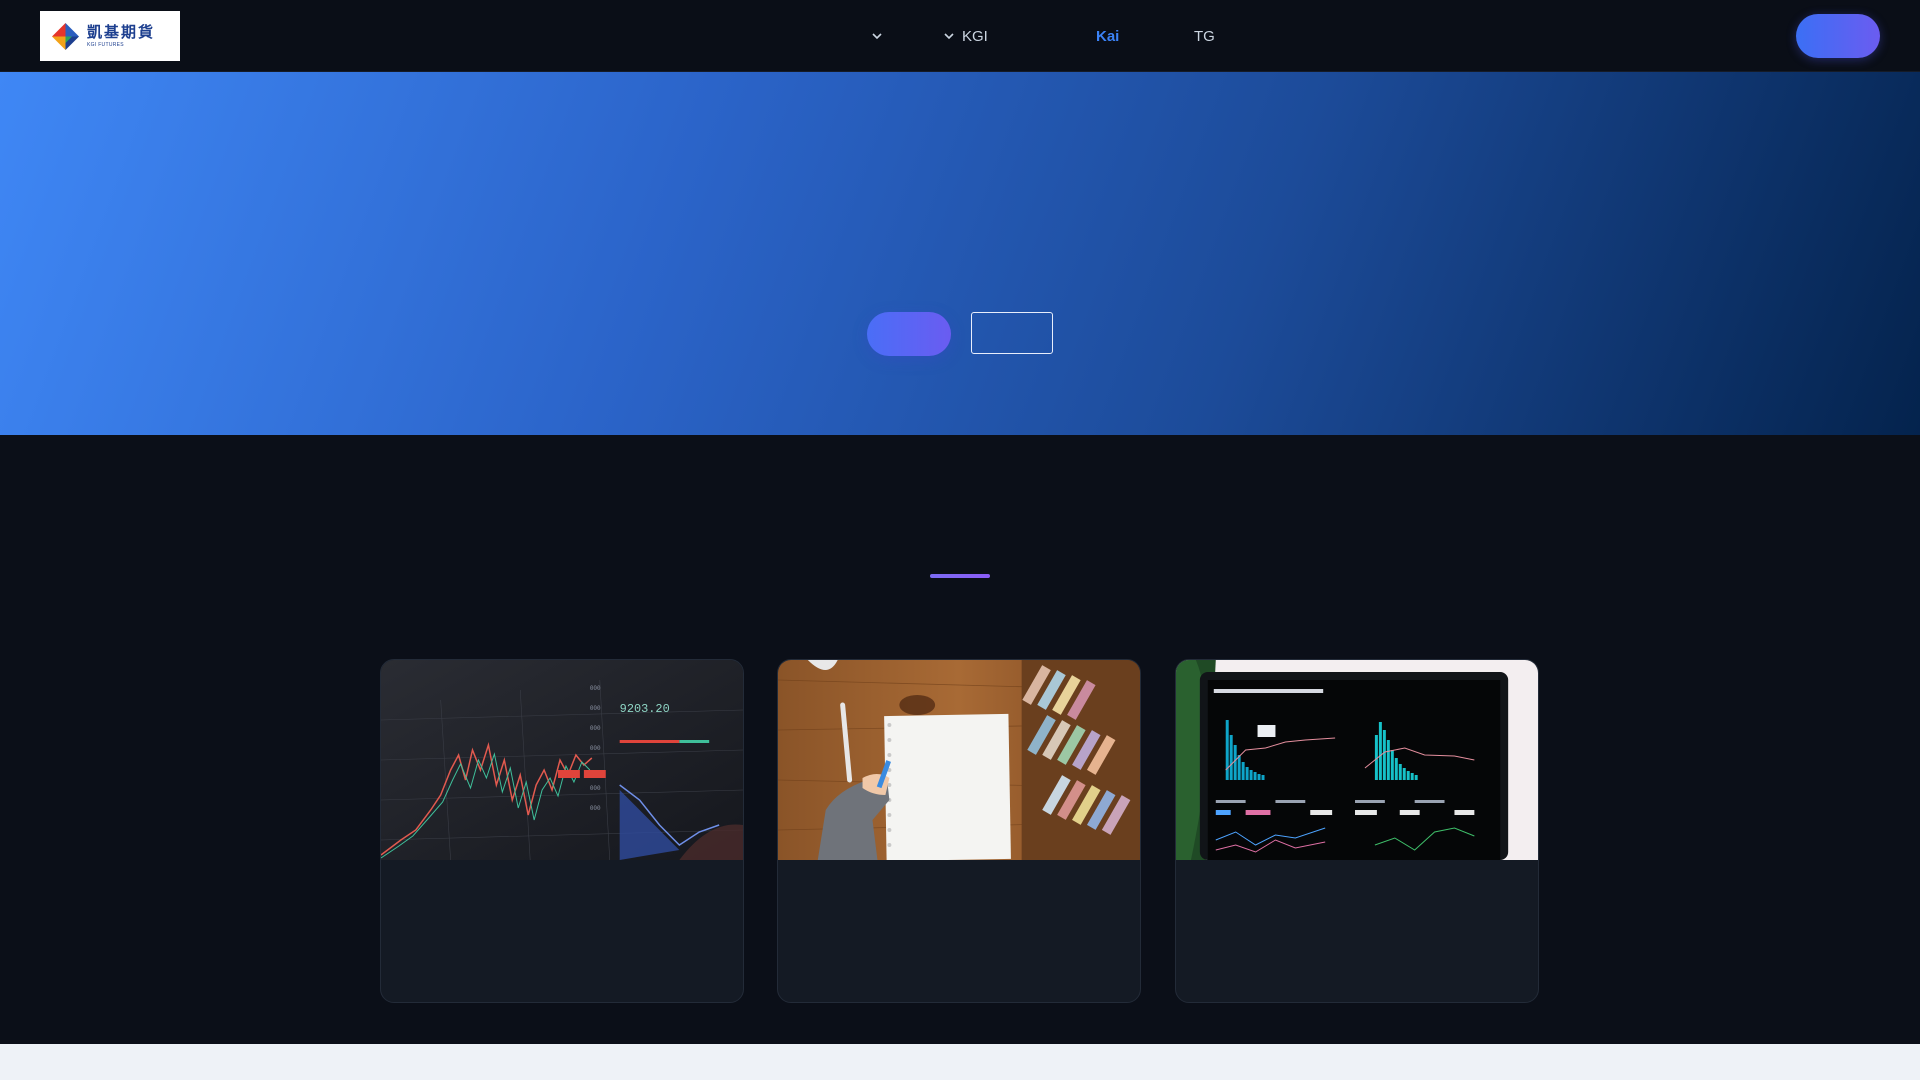  What do you see at coordinates (975, 36) in the screenshot?
I see `nav-item-label: KGI` at bounding box center [975, 36].